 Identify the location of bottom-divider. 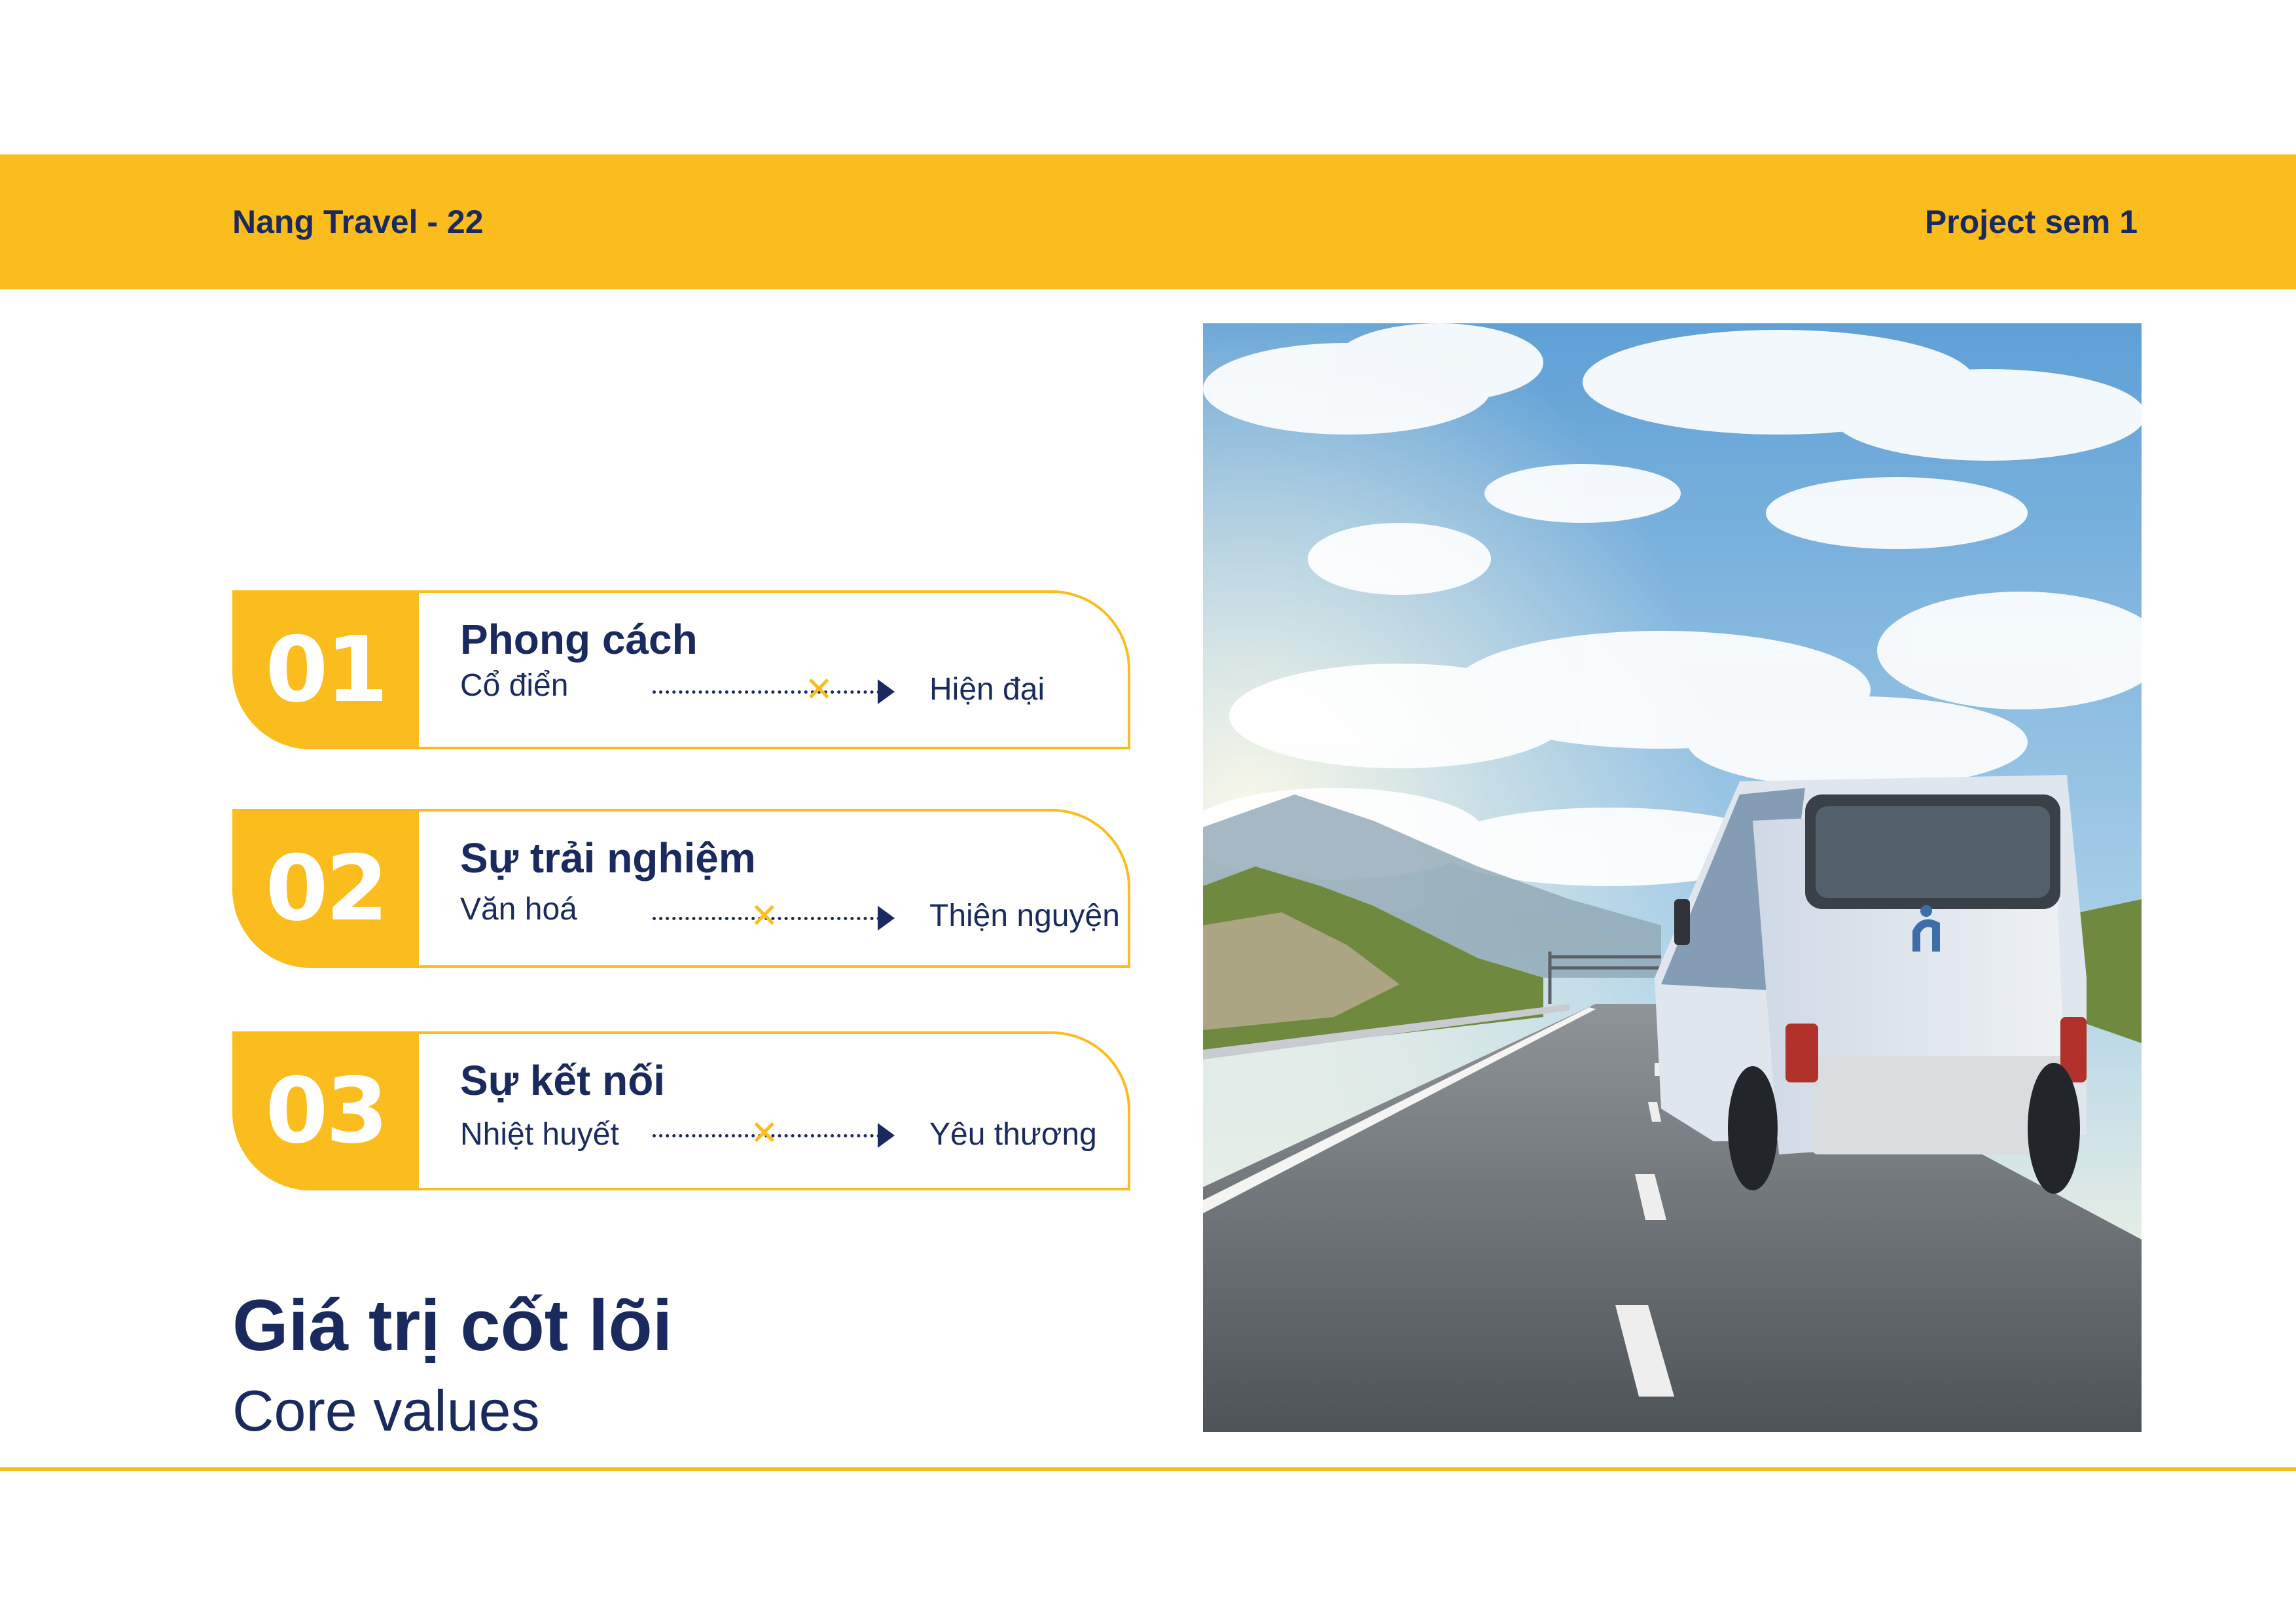
(1148, 1469).